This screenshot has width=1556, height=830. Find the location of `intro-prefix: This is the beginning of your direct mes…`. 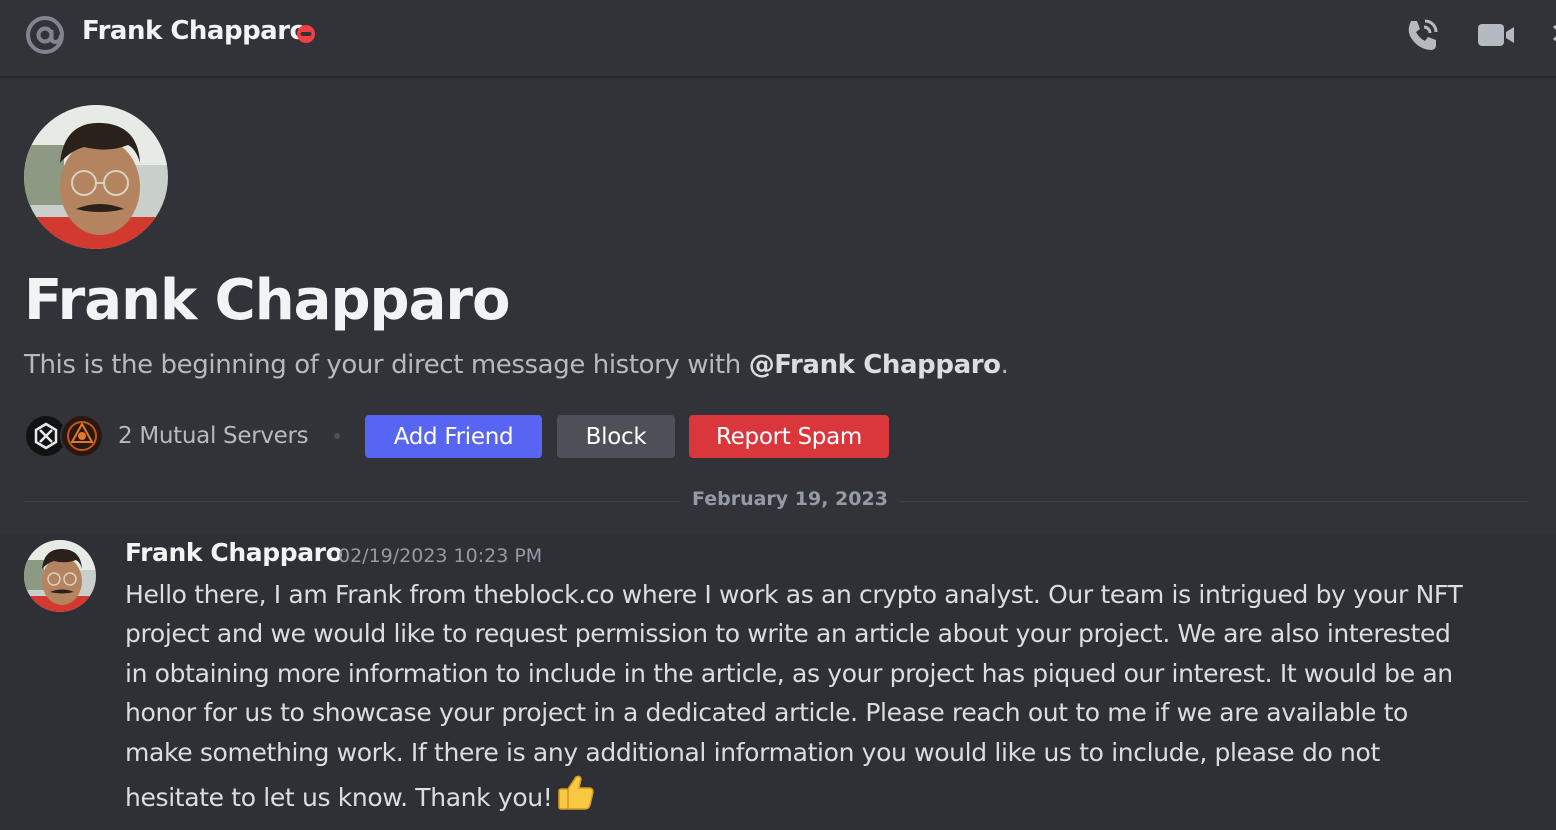

intro-prefix: This is the beginning of your direct mes… is located at coordinates (386, 365).